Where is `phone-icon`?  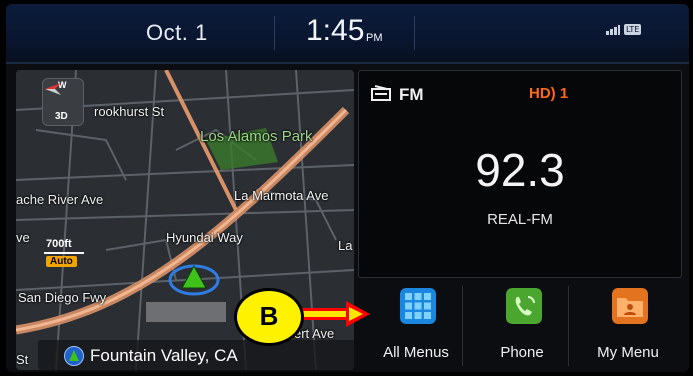
phone-icon is located at coordinates (524, 306).